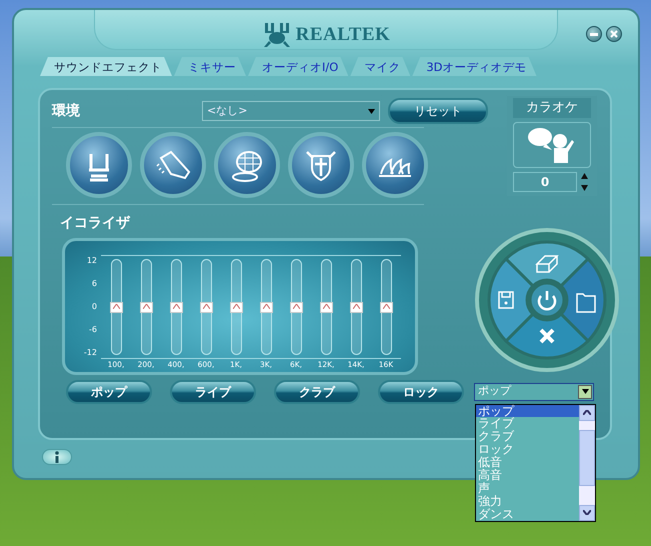  I want to click on scroll-up-icon, so click(587, 412).